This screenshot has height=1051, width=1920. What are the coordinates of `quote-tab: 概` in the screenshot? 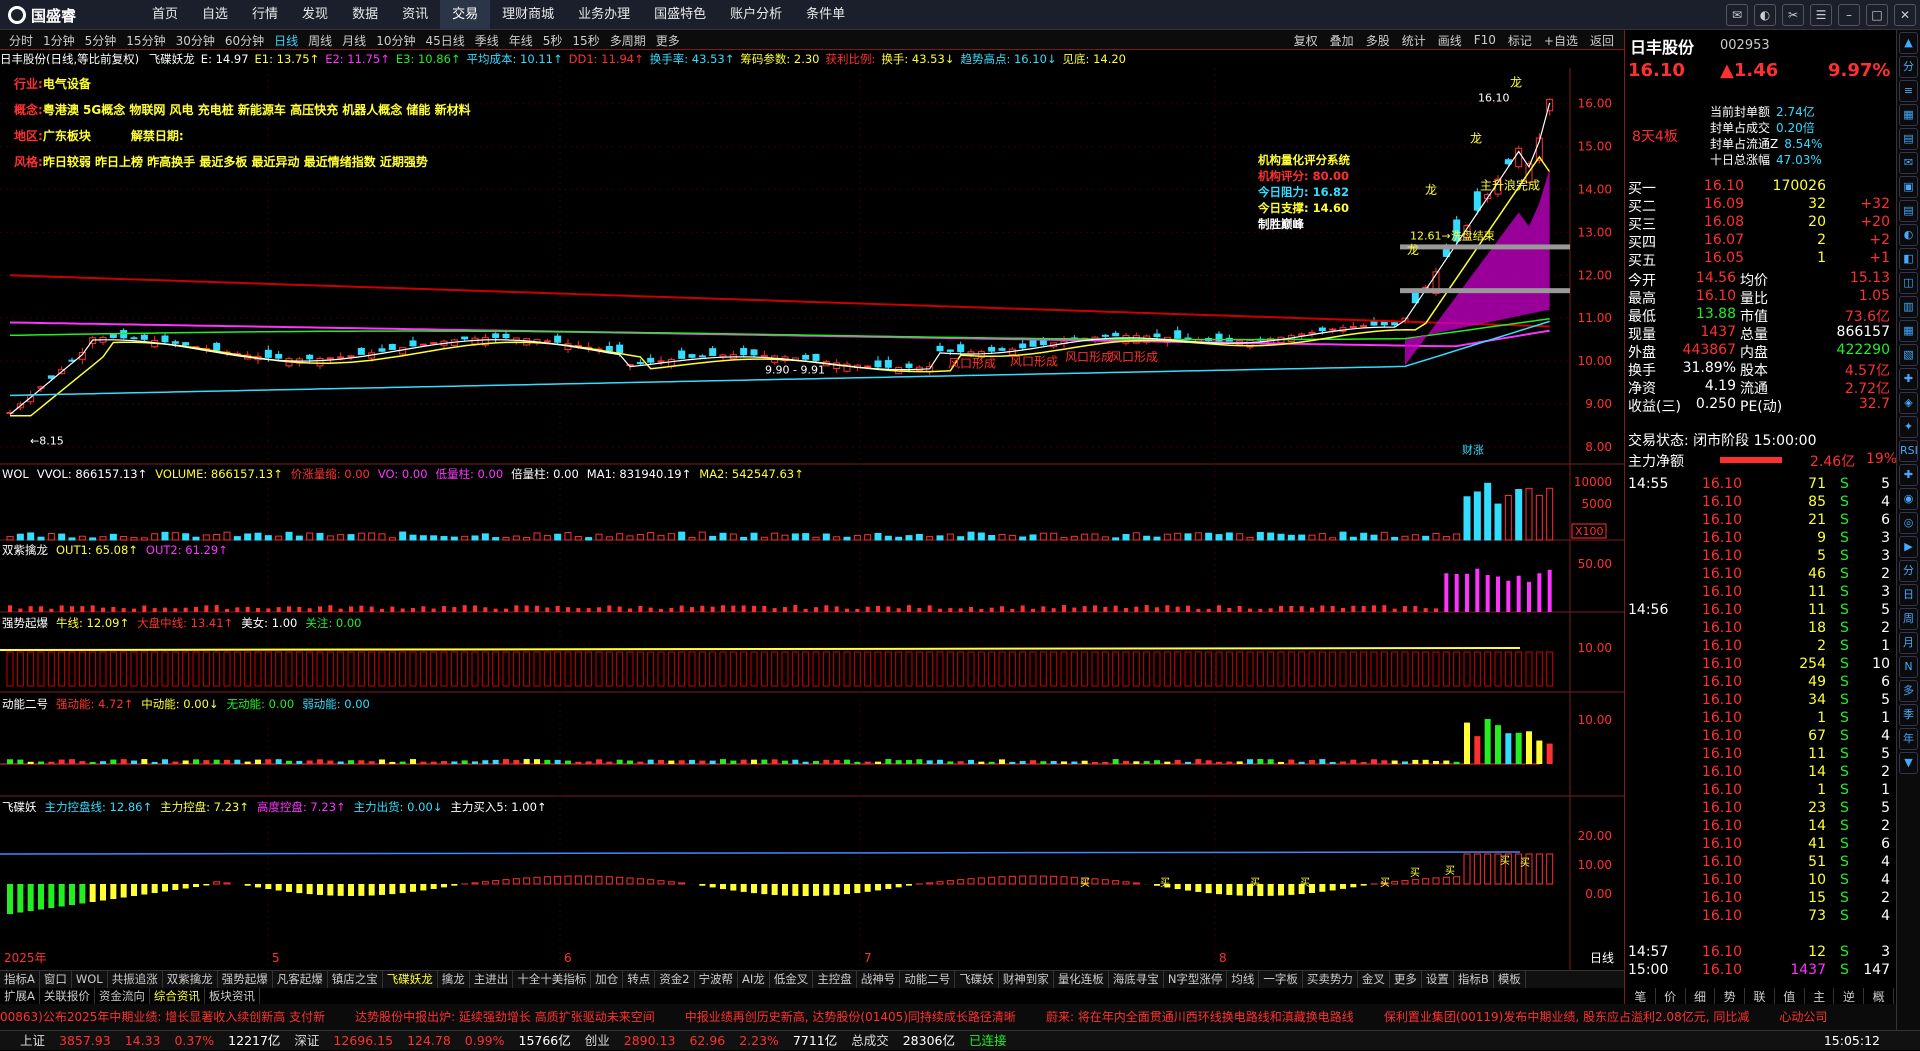 It's located at (1879, 996).